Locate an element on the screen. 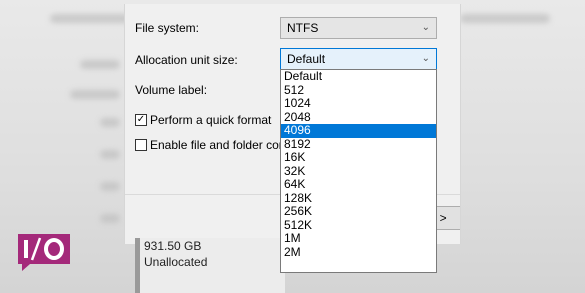  dropdown-option: 512K is located at coordinates (358, 225).